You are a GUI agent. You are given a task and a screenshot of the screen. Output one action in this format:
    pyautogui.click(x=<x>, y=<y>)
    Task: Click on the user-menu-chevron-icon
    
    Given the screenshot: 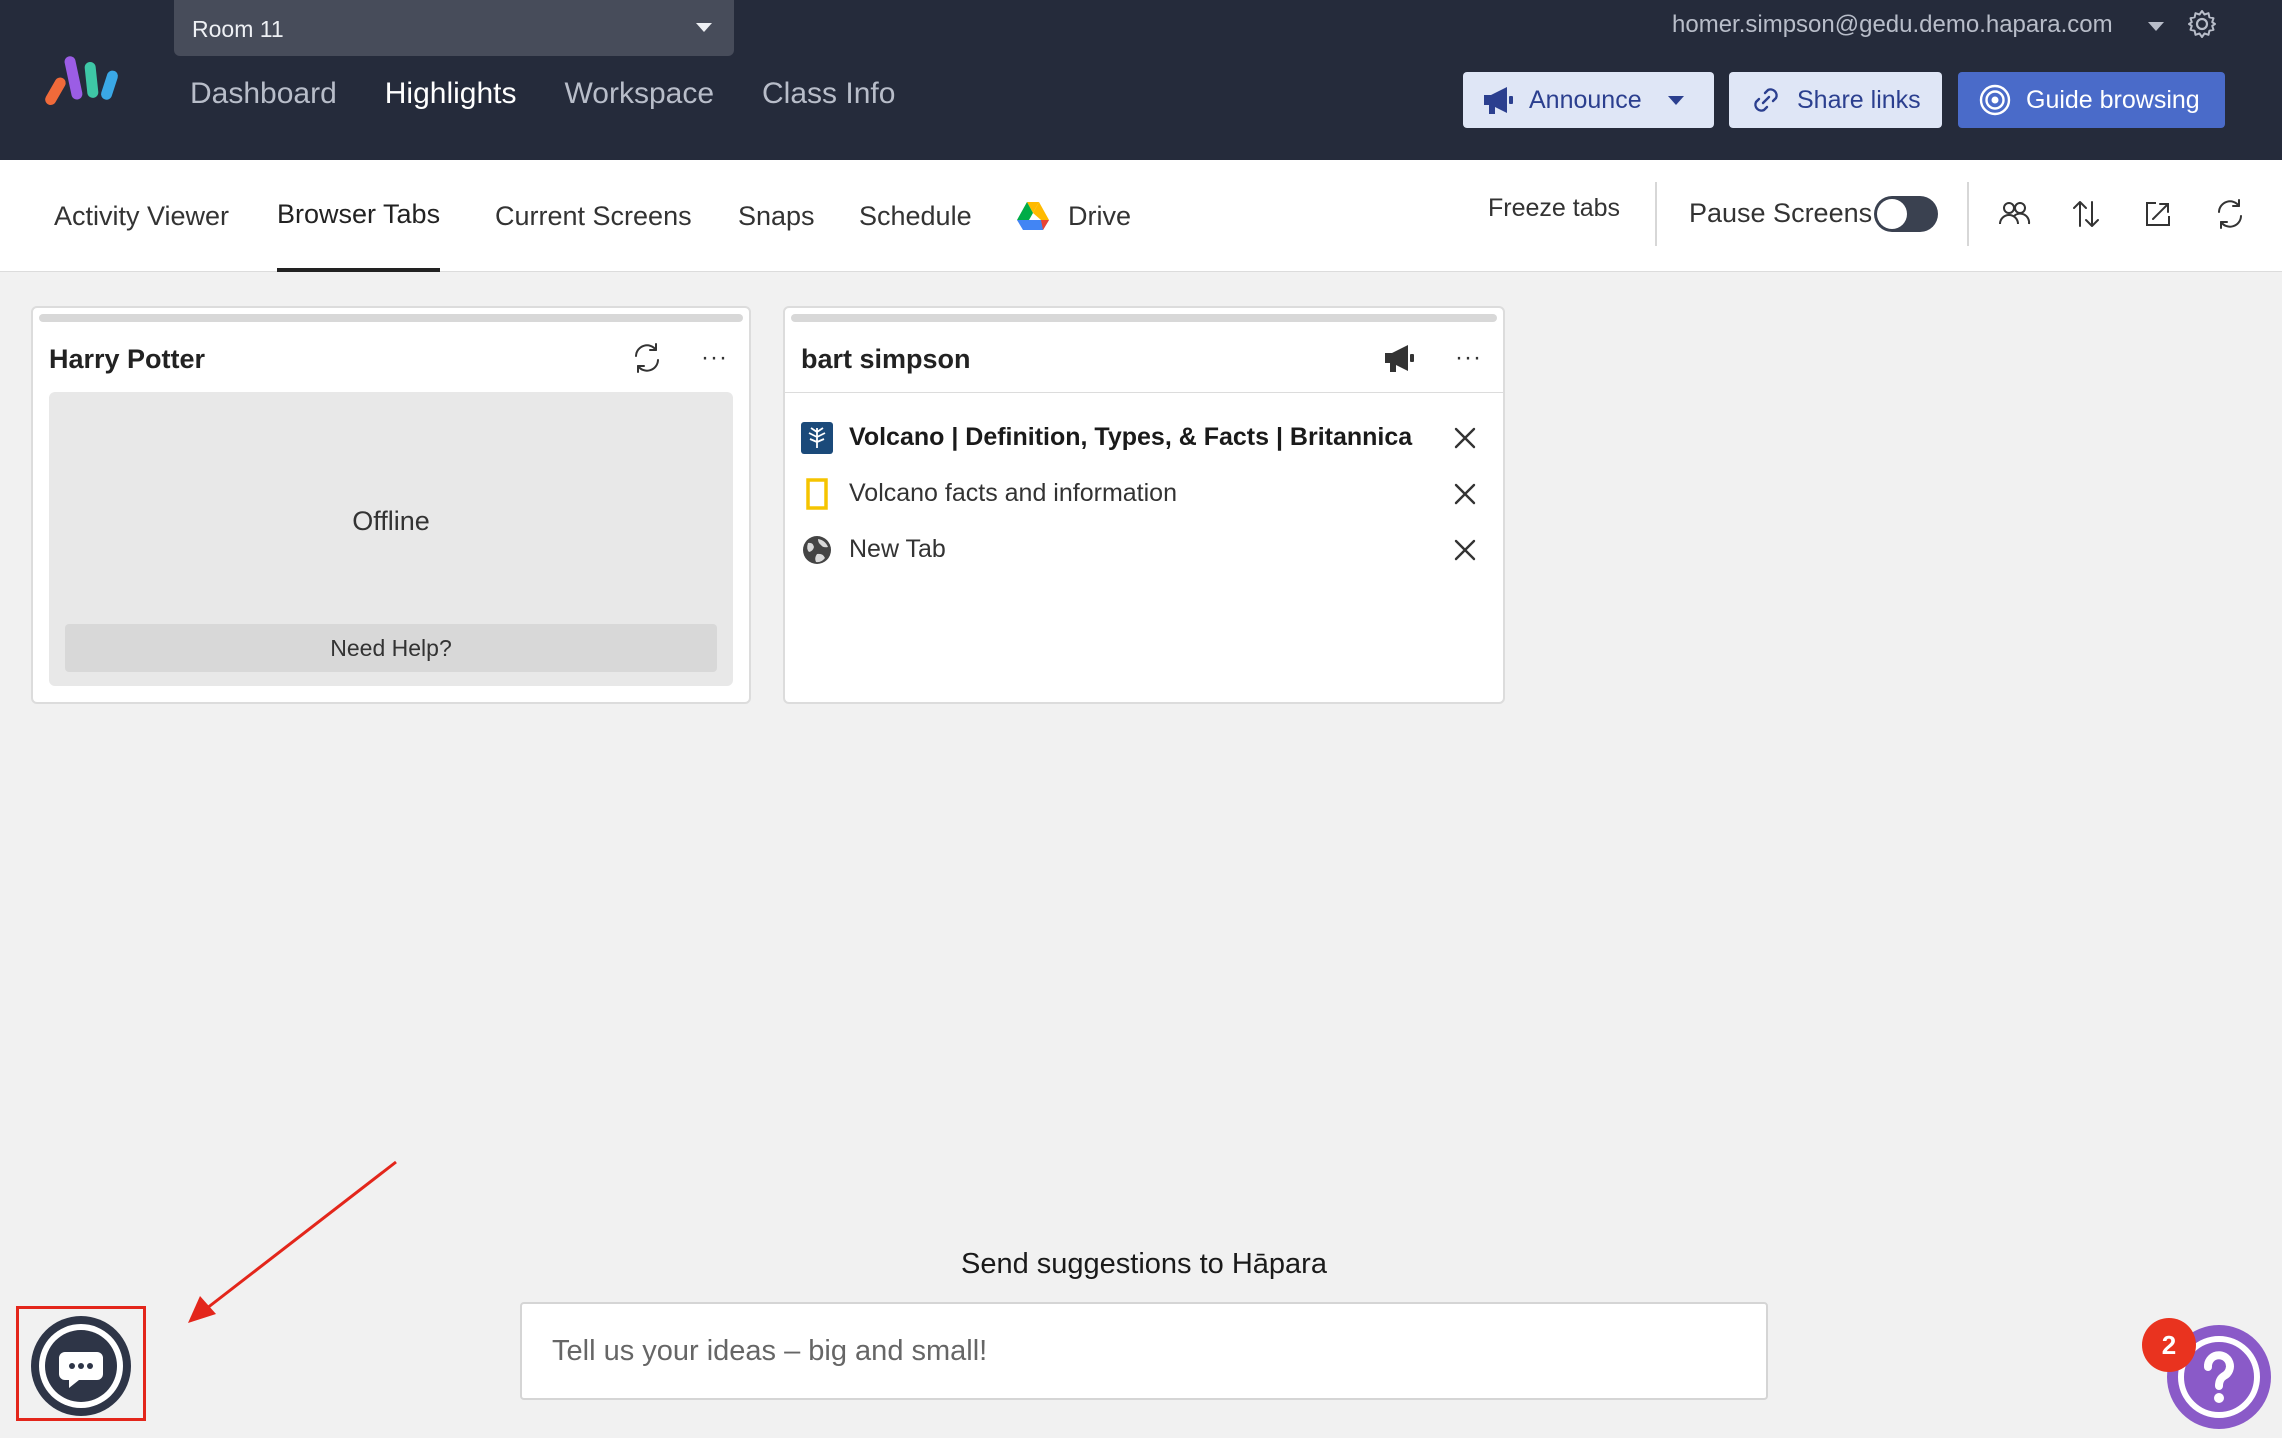 What is the action you would take?
    pyautogui.click(x=2156, y=26)
    